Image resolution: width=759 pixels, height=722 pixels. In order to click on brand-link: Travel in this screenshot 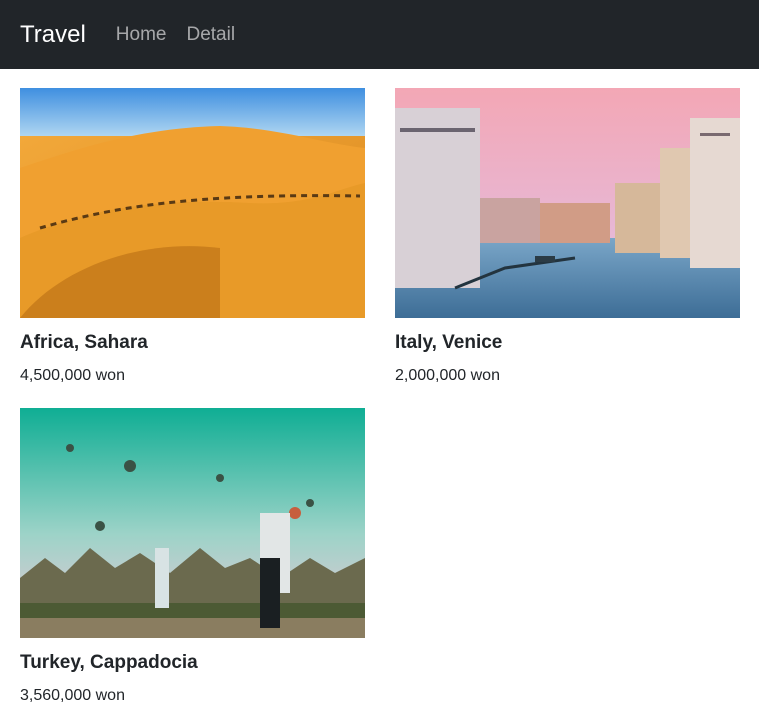, I will do `click(53, 35)`.